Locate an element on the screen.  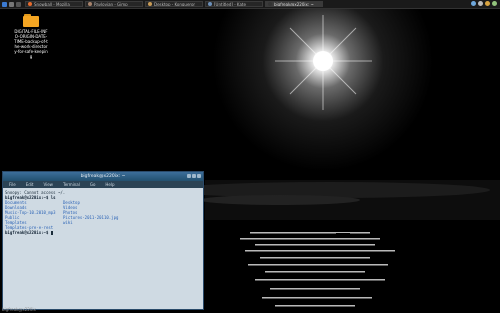
menu-item-help: Help is located at coordinates (109, 184).